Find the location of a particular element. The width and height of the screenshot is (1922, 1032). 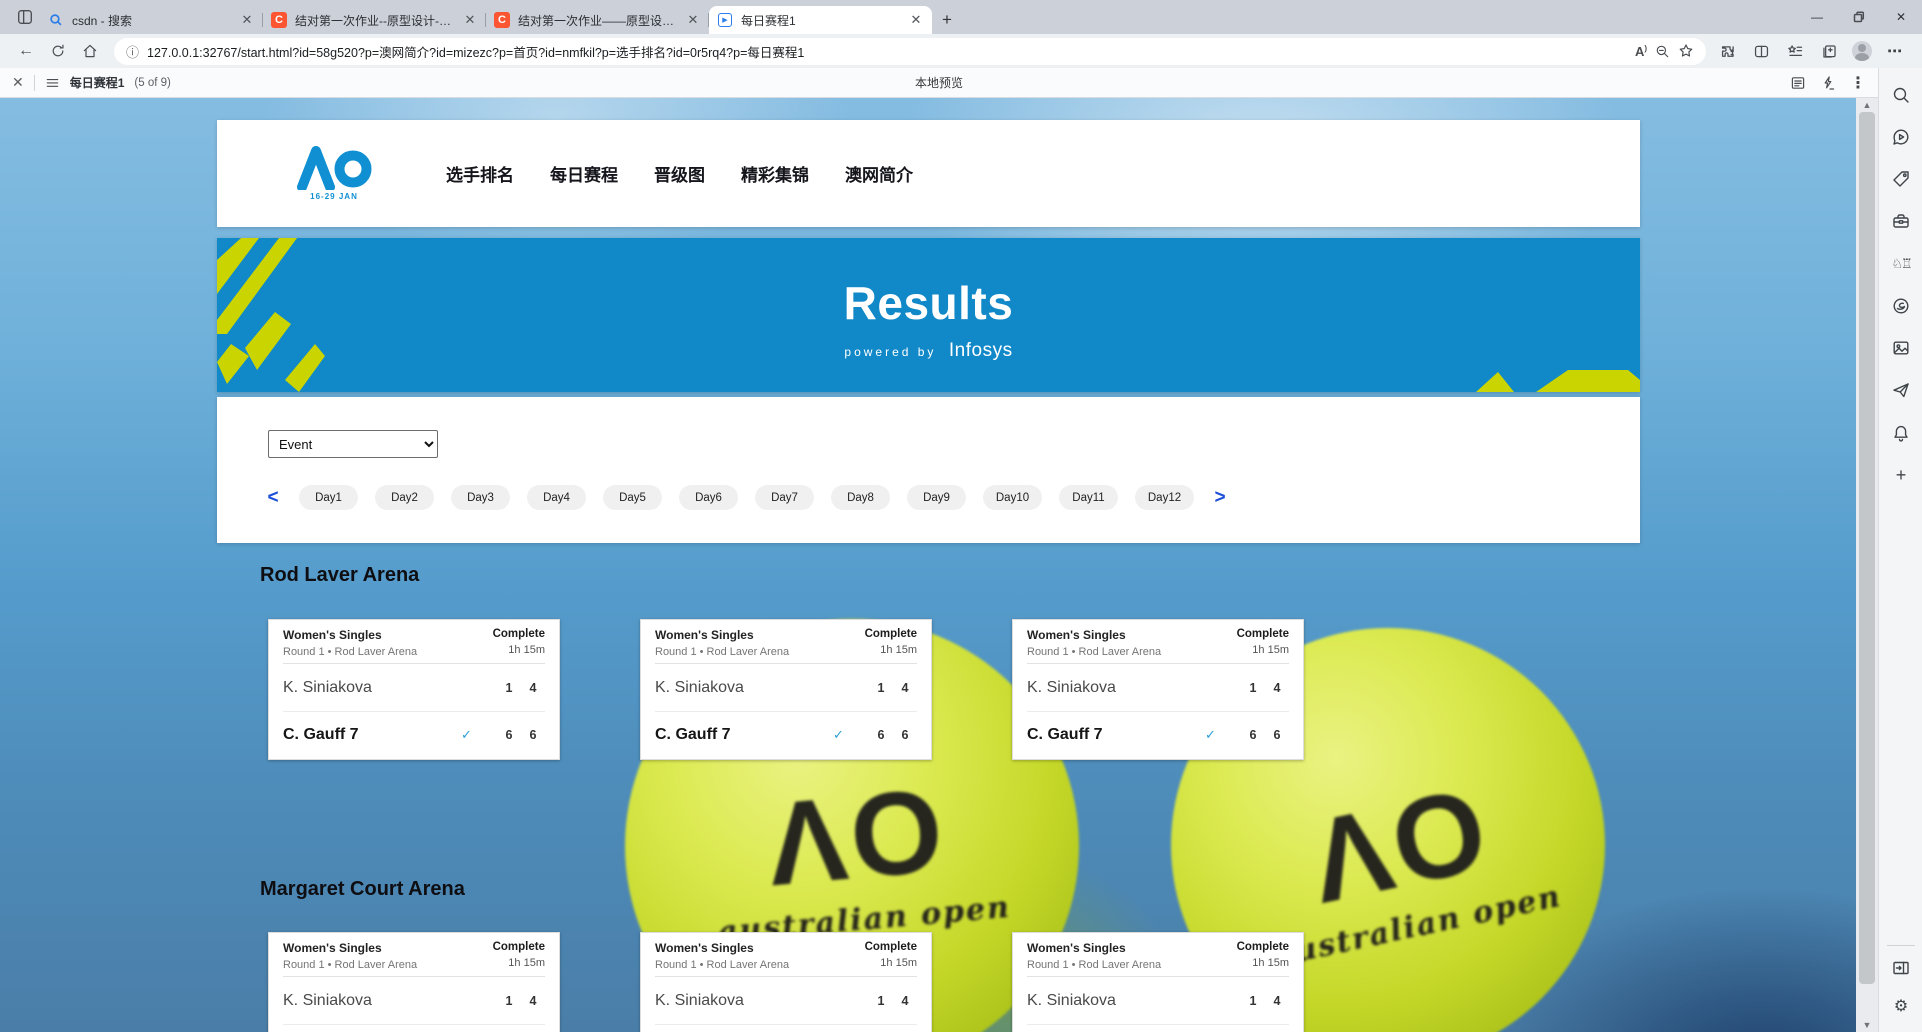

nav-daily-schedule: 每日赛程 is located at coordinates (584, 173).